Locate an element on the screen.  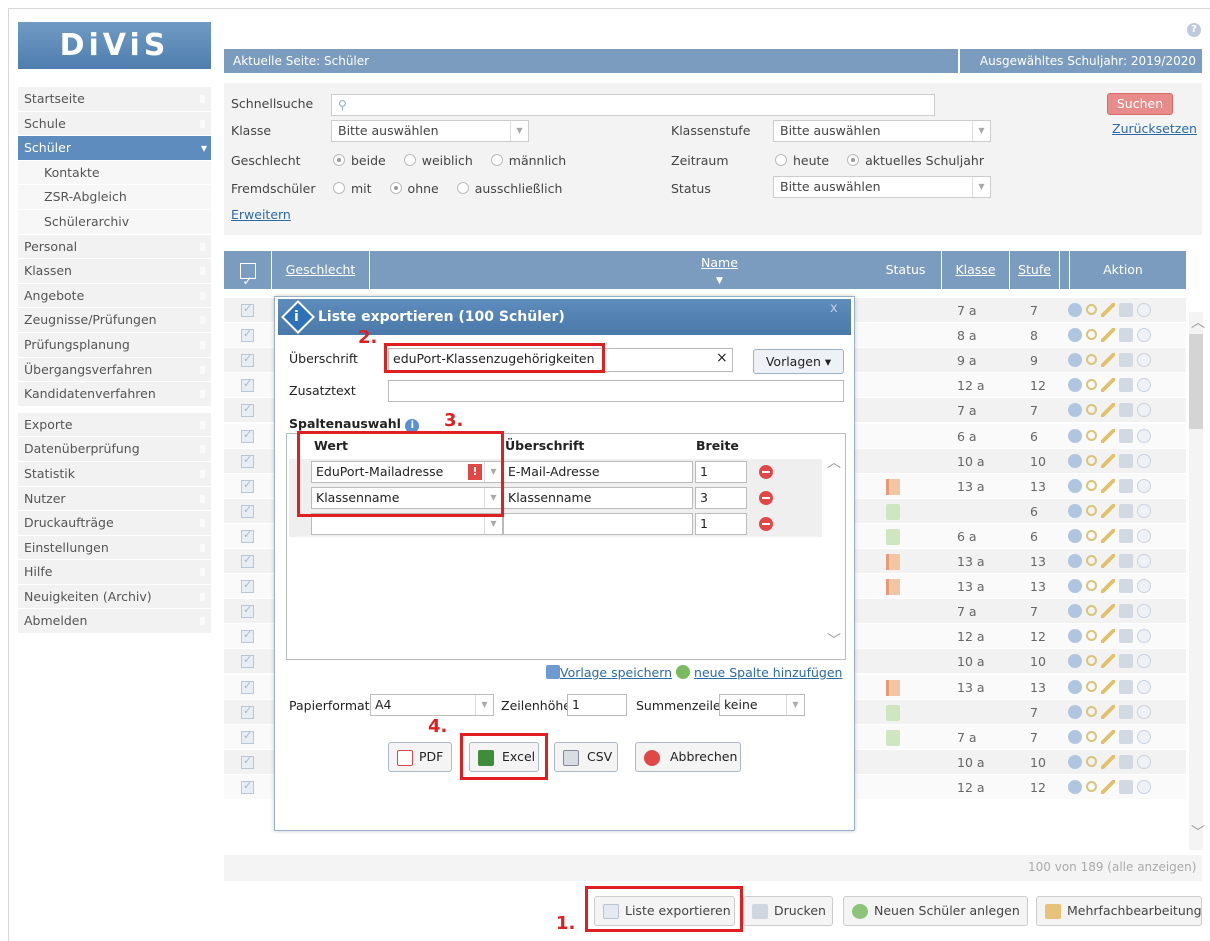
status-select: Bitte auswählen ▼ is located at coordinates (882, 187).